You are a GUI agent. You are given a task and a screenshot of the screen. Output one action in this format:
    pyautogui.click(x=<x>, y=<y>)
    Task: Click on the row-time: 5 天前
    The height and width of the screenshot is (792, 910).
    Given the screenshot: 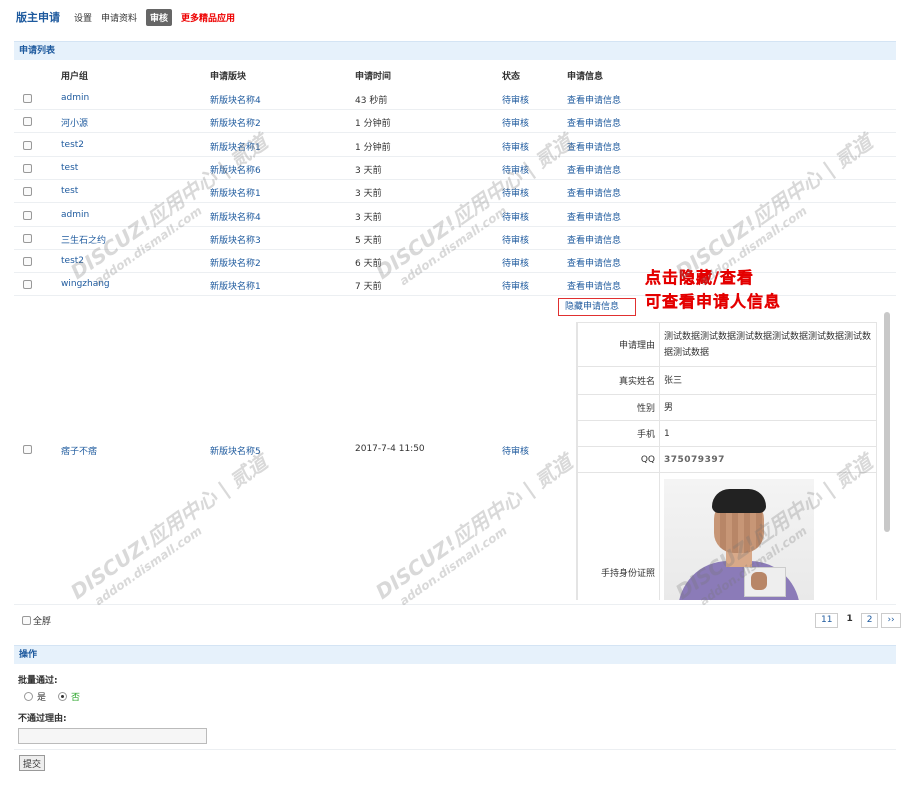 What is the action you would take?
    pyautogui.click(x=368, y=240)
    